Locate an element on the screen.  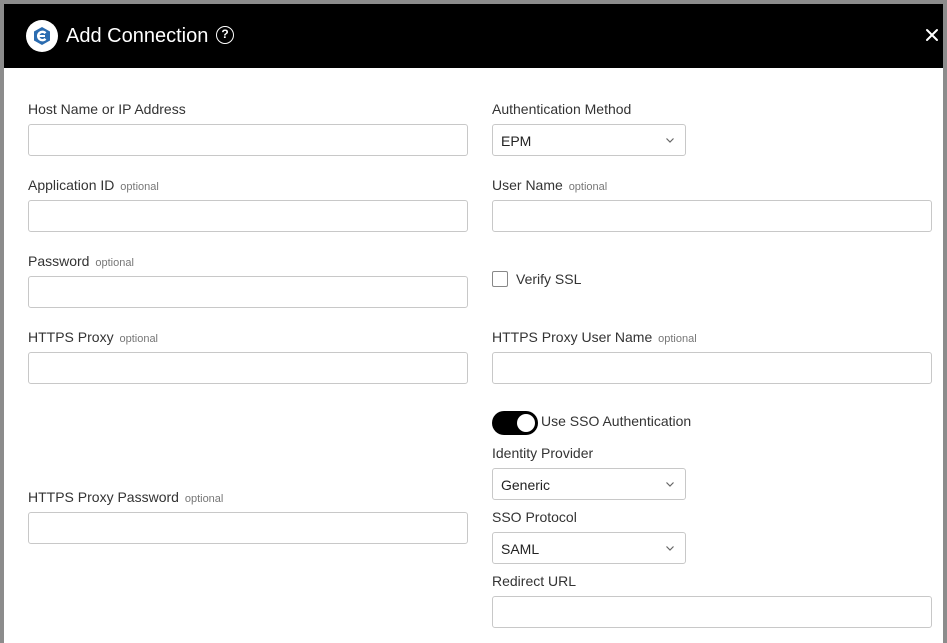
https-proxy-user-label: HTTPS Proxy User Name optional is located at coordinates (594, 337).